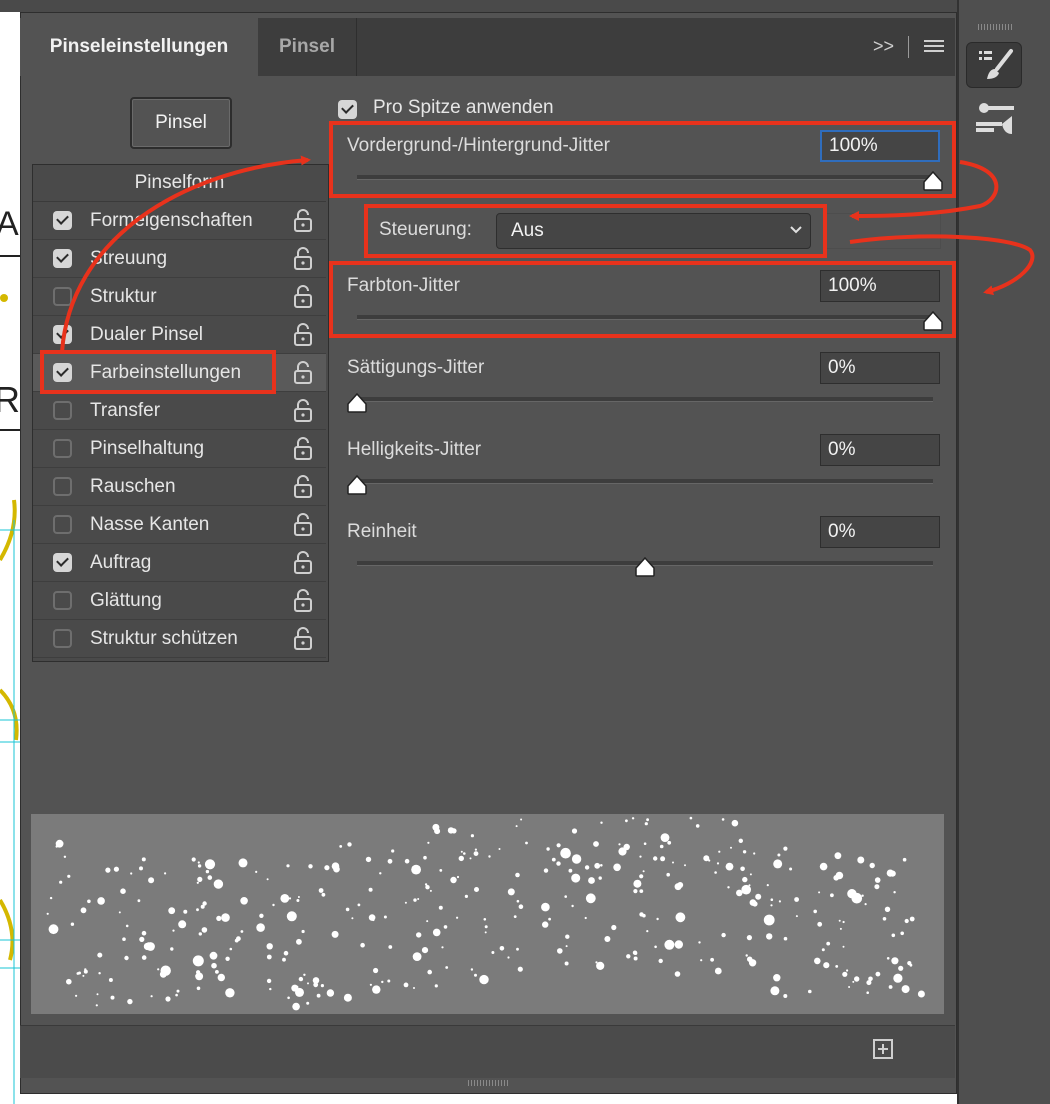 This screenshot has width=1050, height=1104. I want to click on control-extra-field, so click(883, 231).